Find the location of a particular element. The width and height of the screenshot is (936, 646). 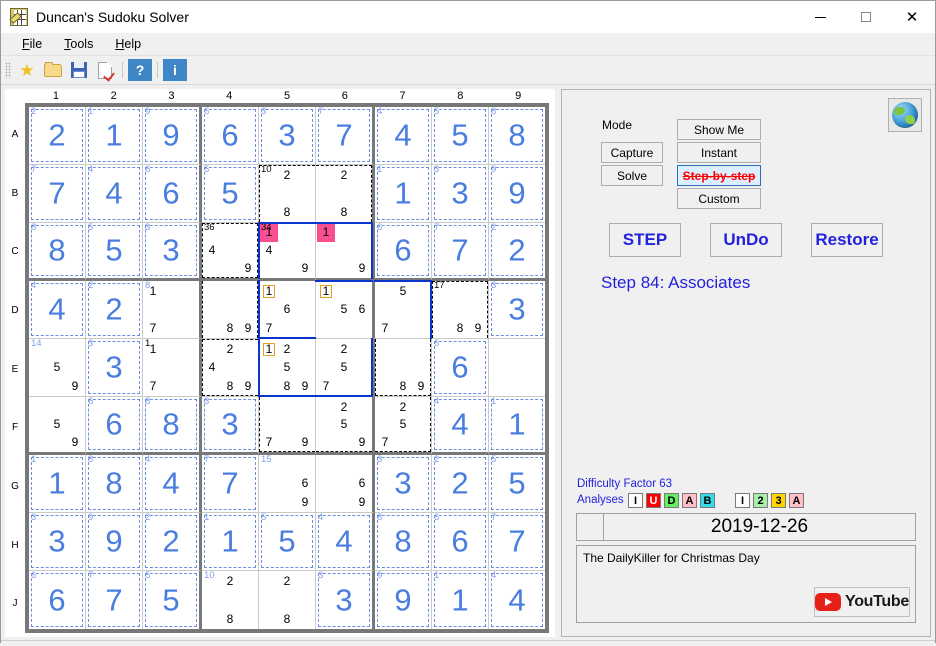

grid-cell: 19 is located at coordinates (345, 251).